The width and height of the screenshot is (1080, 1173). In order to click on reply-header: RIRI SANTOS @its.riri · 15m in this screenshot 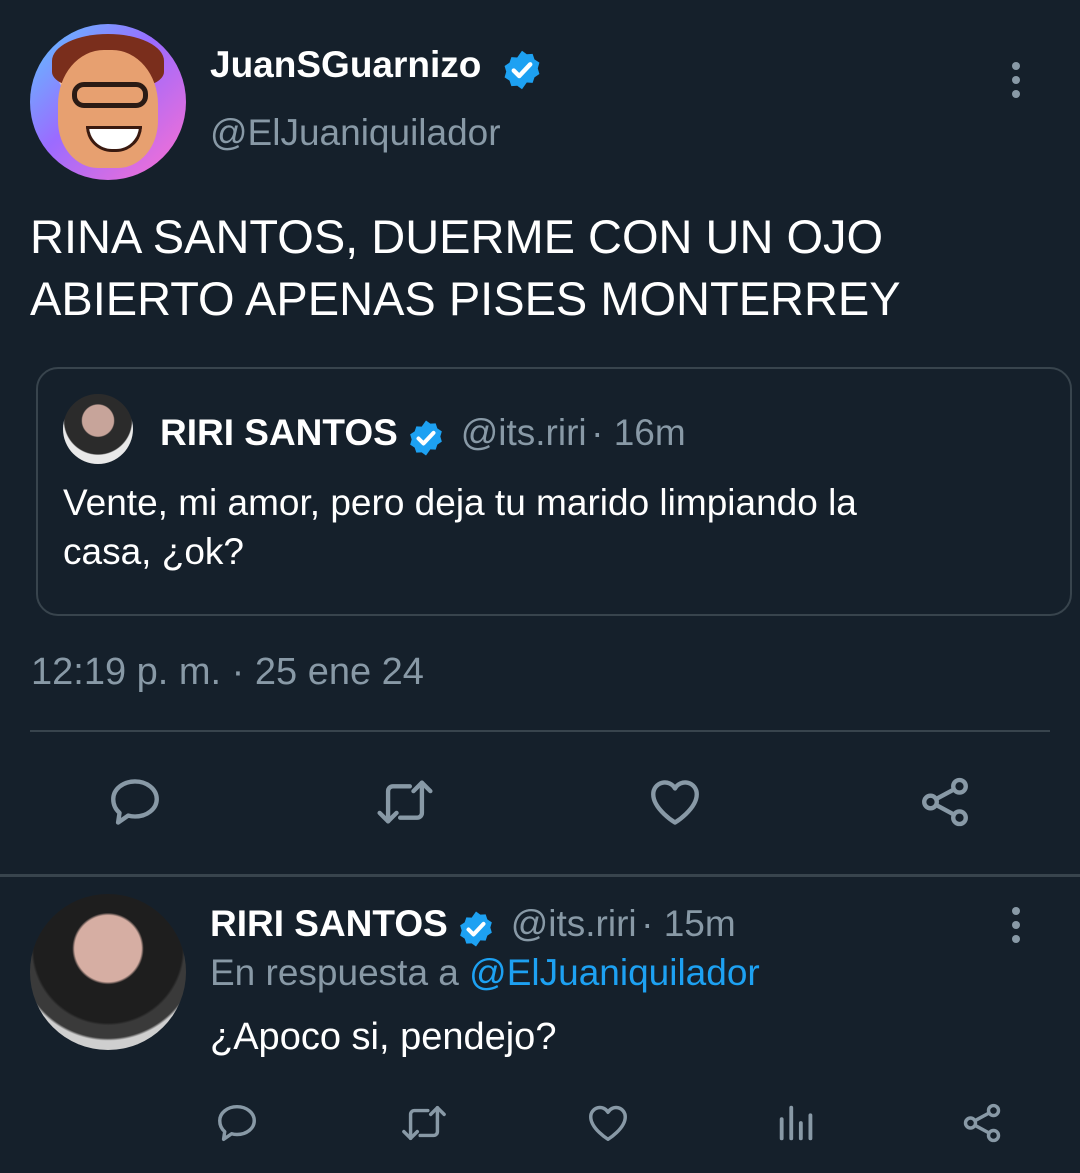, I will do `click(473, 928)`.